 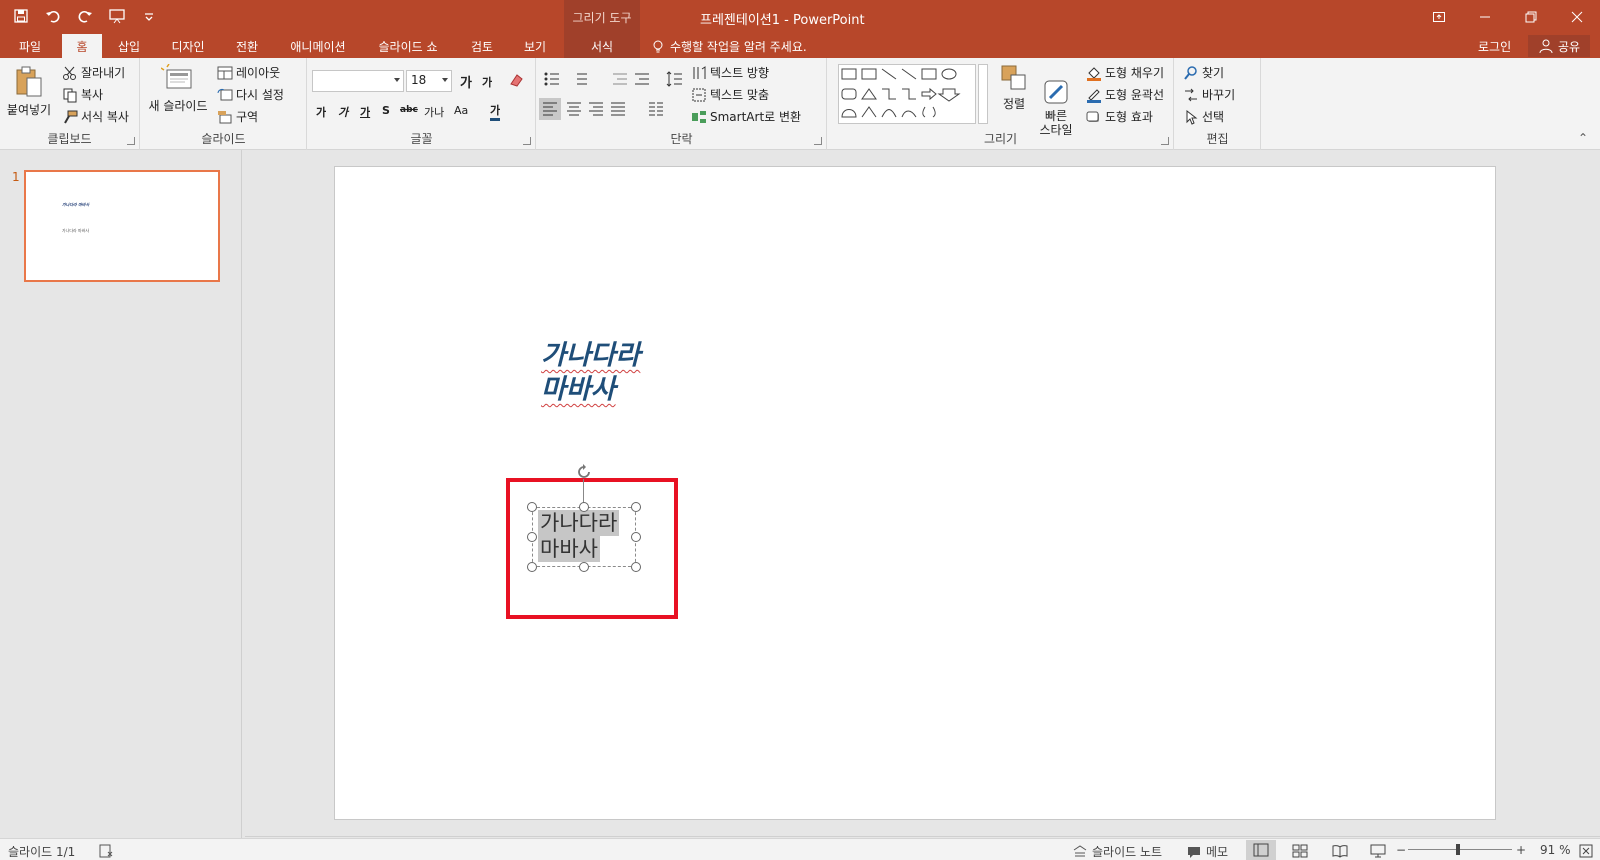 I want to click on collapse-ribbon-icon: ⌃, so click(x=1583, y=138).